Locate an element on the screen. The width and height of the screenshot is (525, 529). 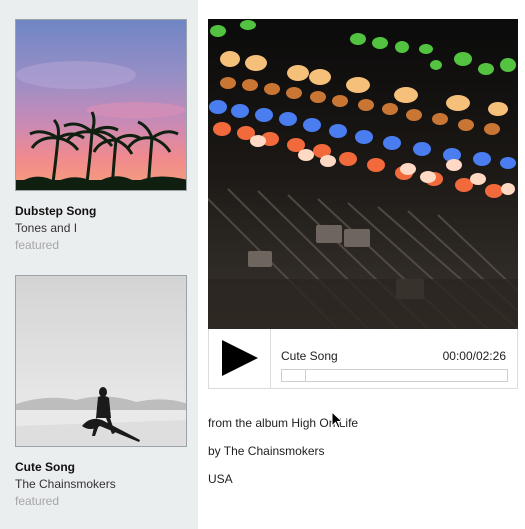
country-info: USA is located at coordinates (220, 479).